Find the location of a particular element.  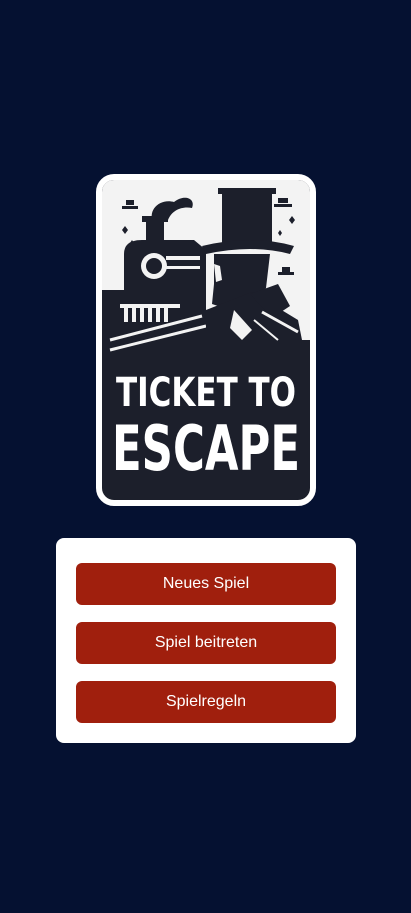

join-game-button: Spiel beitreten is located at coordinates (206, 643).